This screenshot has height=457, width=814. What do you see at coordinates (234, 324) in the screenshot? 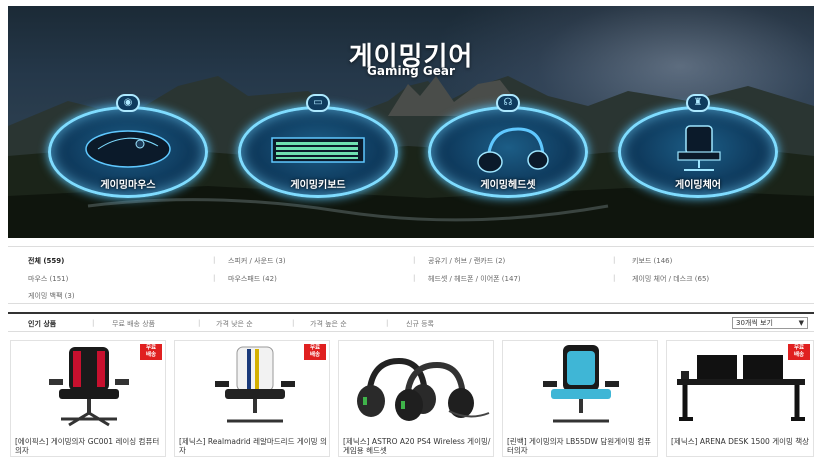
I see `sort-price-low: 가격 낮은 순` at bounding box center [234, 324].